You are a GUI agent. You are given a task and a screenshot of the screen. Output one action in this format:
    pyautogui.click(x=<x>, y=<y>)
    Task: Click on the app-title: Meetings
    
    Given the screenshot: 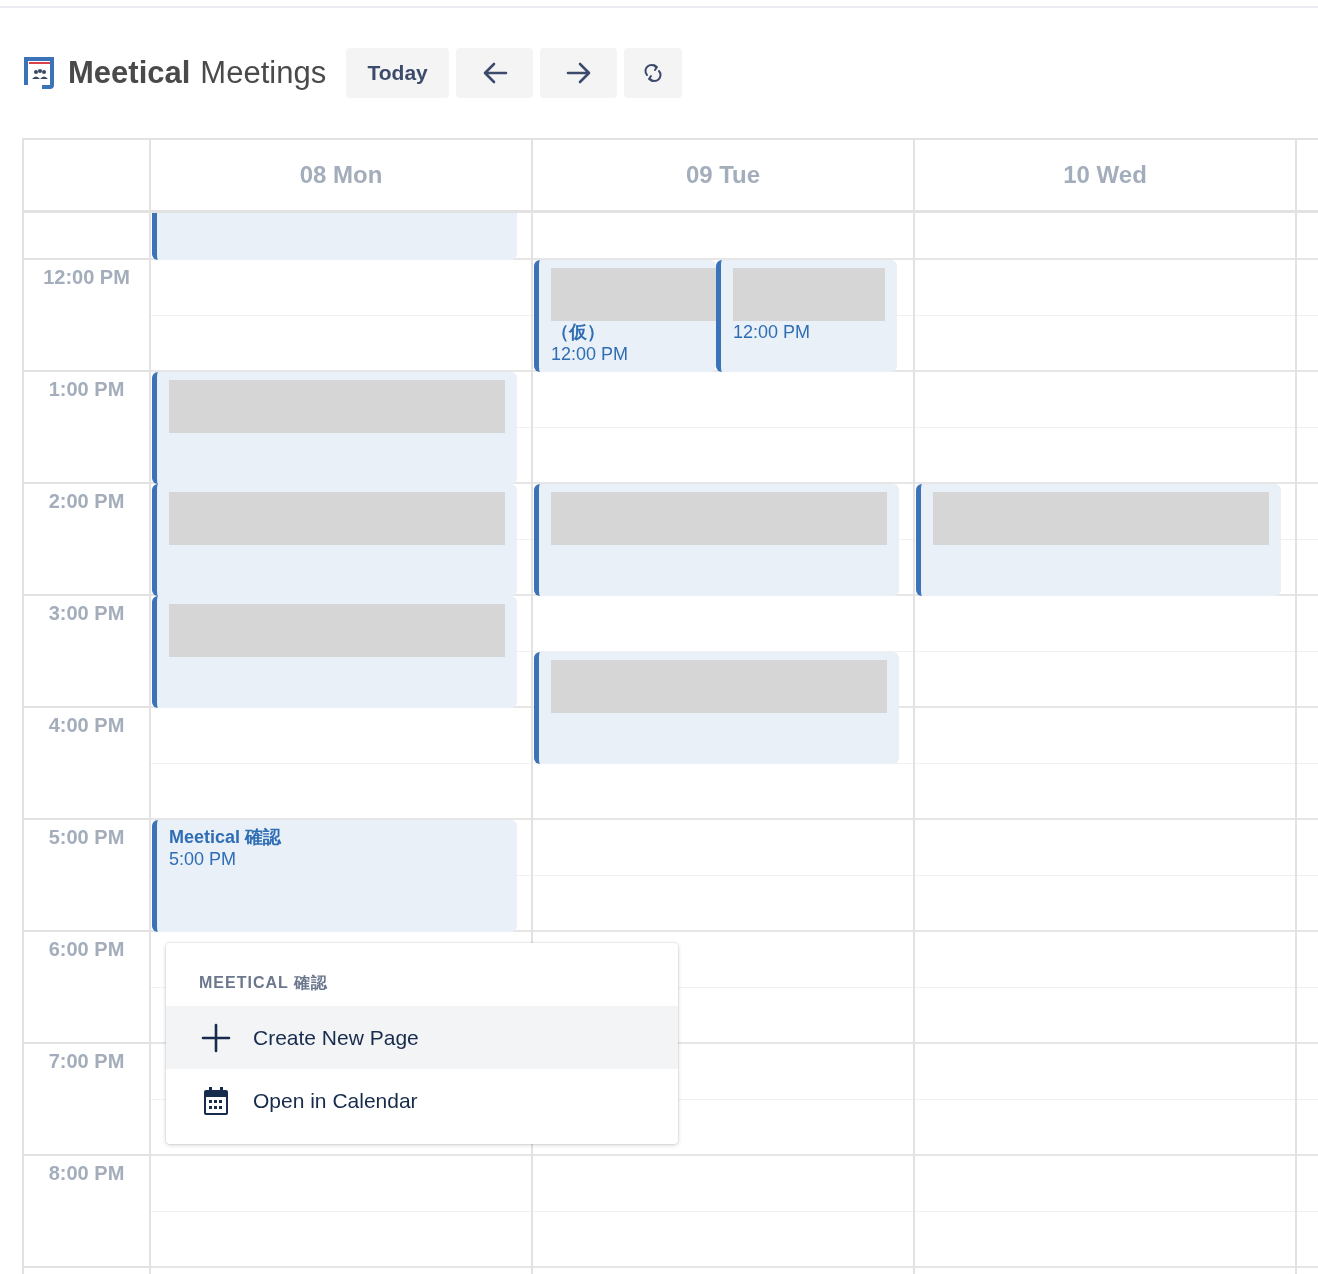 What is the action you would take?
    pyautogui.click(x=263, y=73)
    